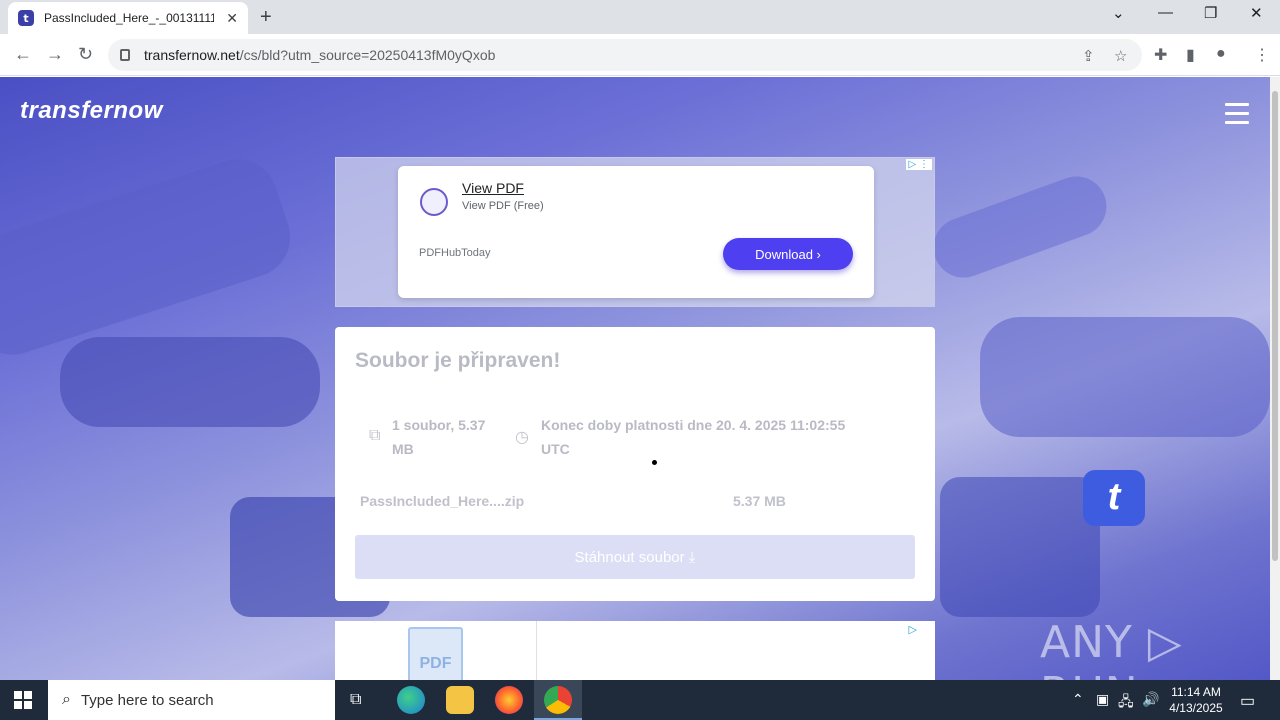 Image resolution: width=1280 pixels, height=720 pixels. Describe the element at coordinates (458, 360) in the screenshot. I see `card-title: Soubor je připraven!` at that location.